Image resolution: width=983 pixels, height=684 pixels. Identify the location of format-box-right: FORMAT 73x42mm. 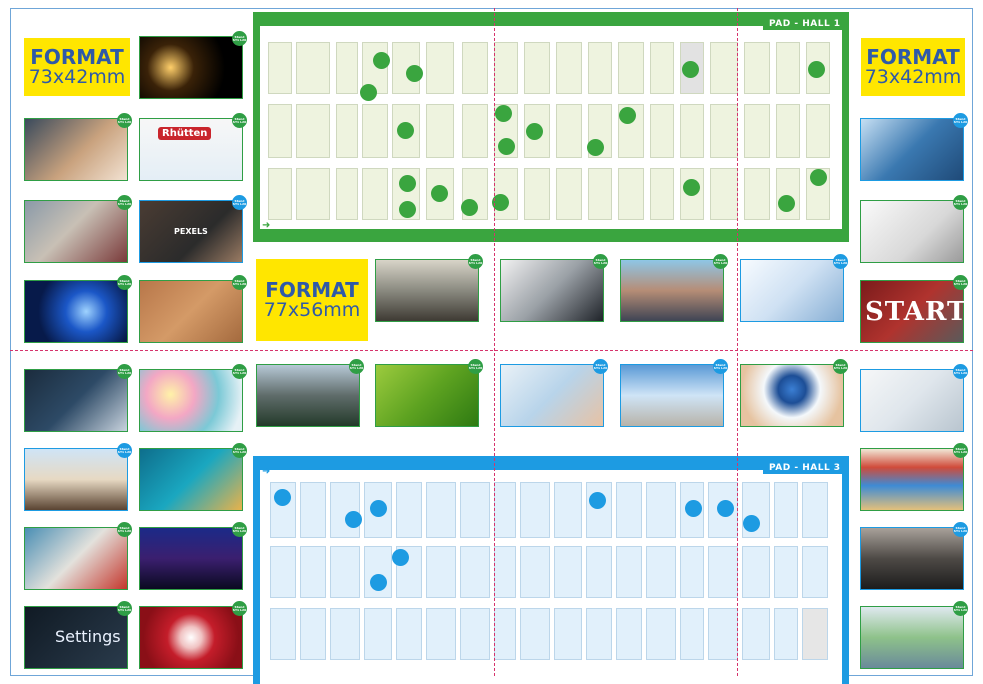
(913, 67).